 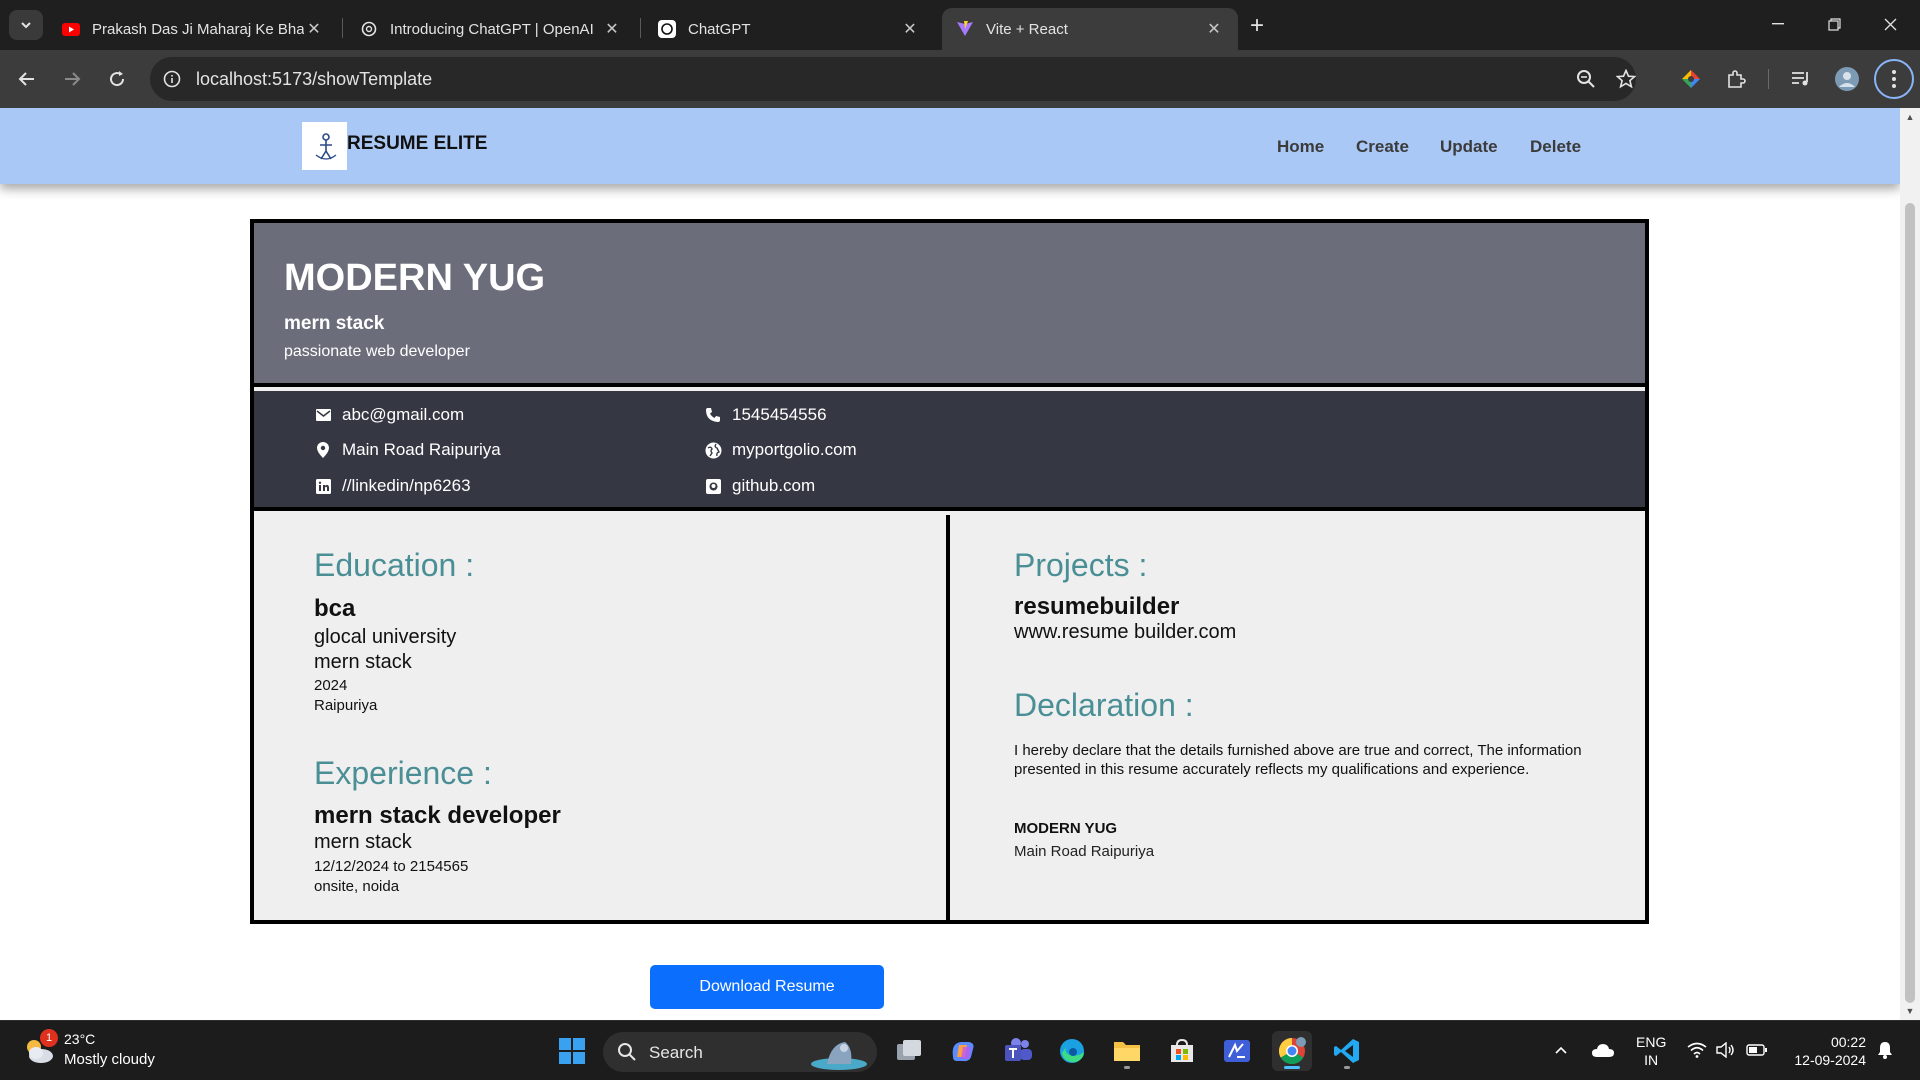 I want to click on taskbar-search-label: Search, so click(x=676, y=1052).